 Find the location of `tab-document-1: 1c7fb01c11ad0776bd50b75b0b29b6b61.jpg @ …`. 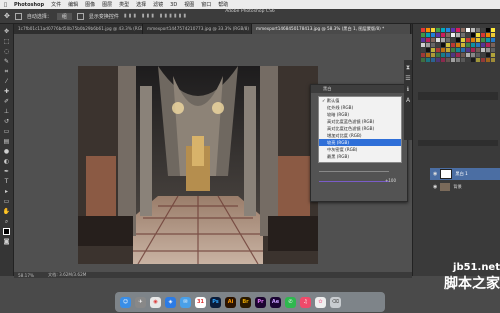

tab-document-1: 1c7fb01c11ad0776bd50b75b0b29b6b61.jpg @ … is located at coordinates (78, 29).